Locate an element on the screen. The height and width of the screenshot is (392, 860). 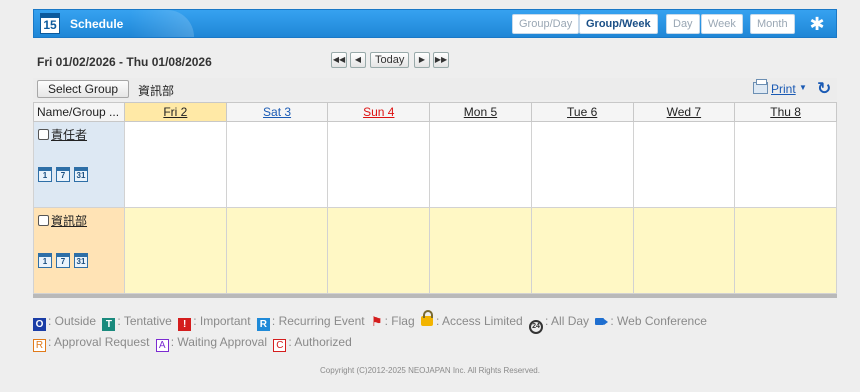
flag-icon: ⚑ is located at coordinates (376, 321).